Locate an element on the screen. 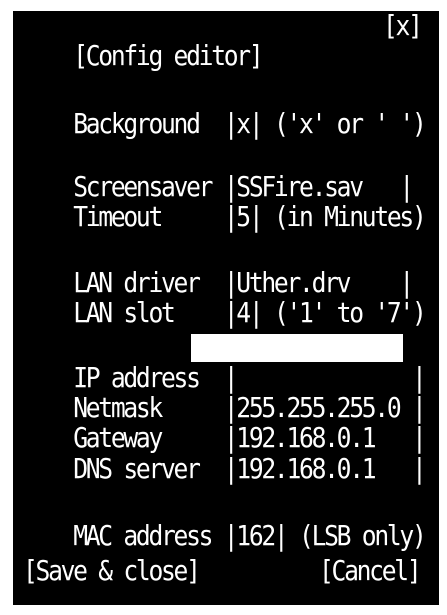 This screenshot has width=447, height=615. timeout-field: |5| is located at coordinates (244, 216).